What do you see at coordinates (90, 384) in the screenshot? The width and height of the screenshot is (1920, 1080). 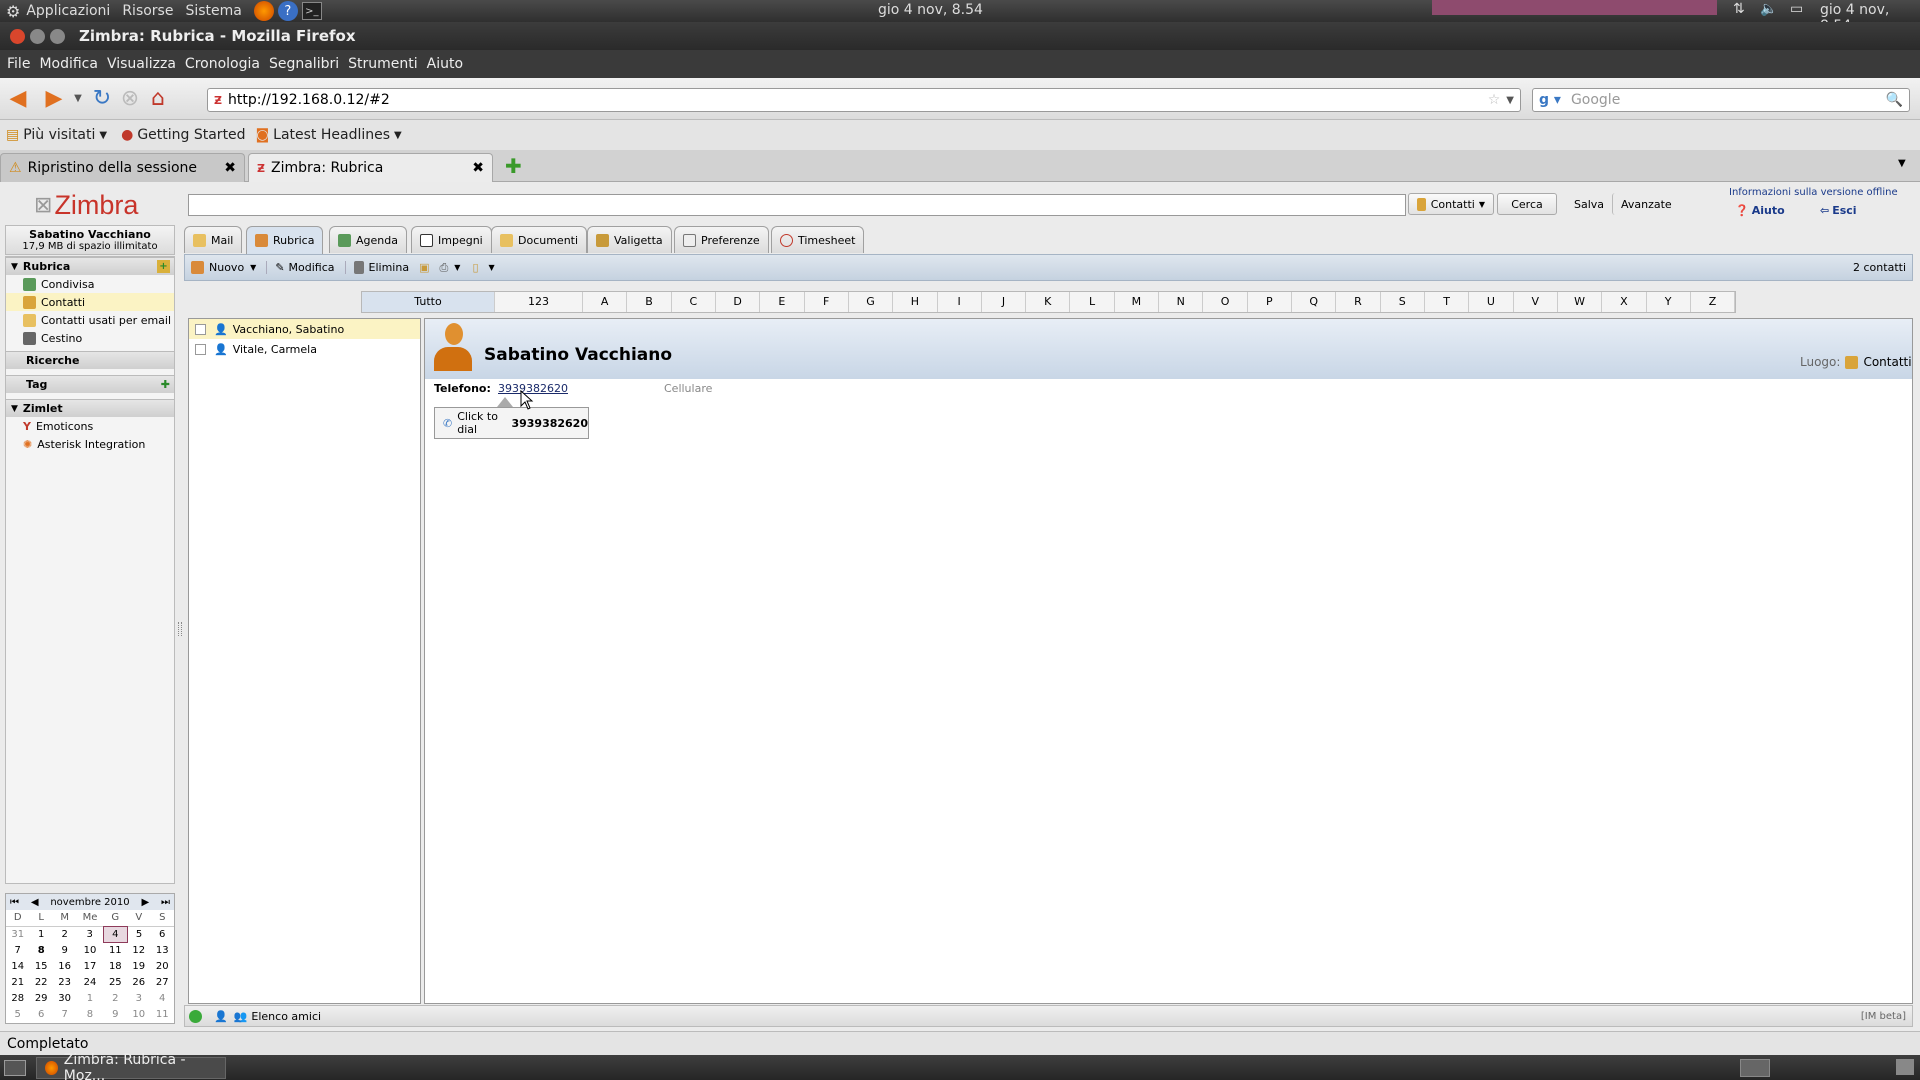 I see `tag-header: Tag ✚` at bounding box center [90, 384].